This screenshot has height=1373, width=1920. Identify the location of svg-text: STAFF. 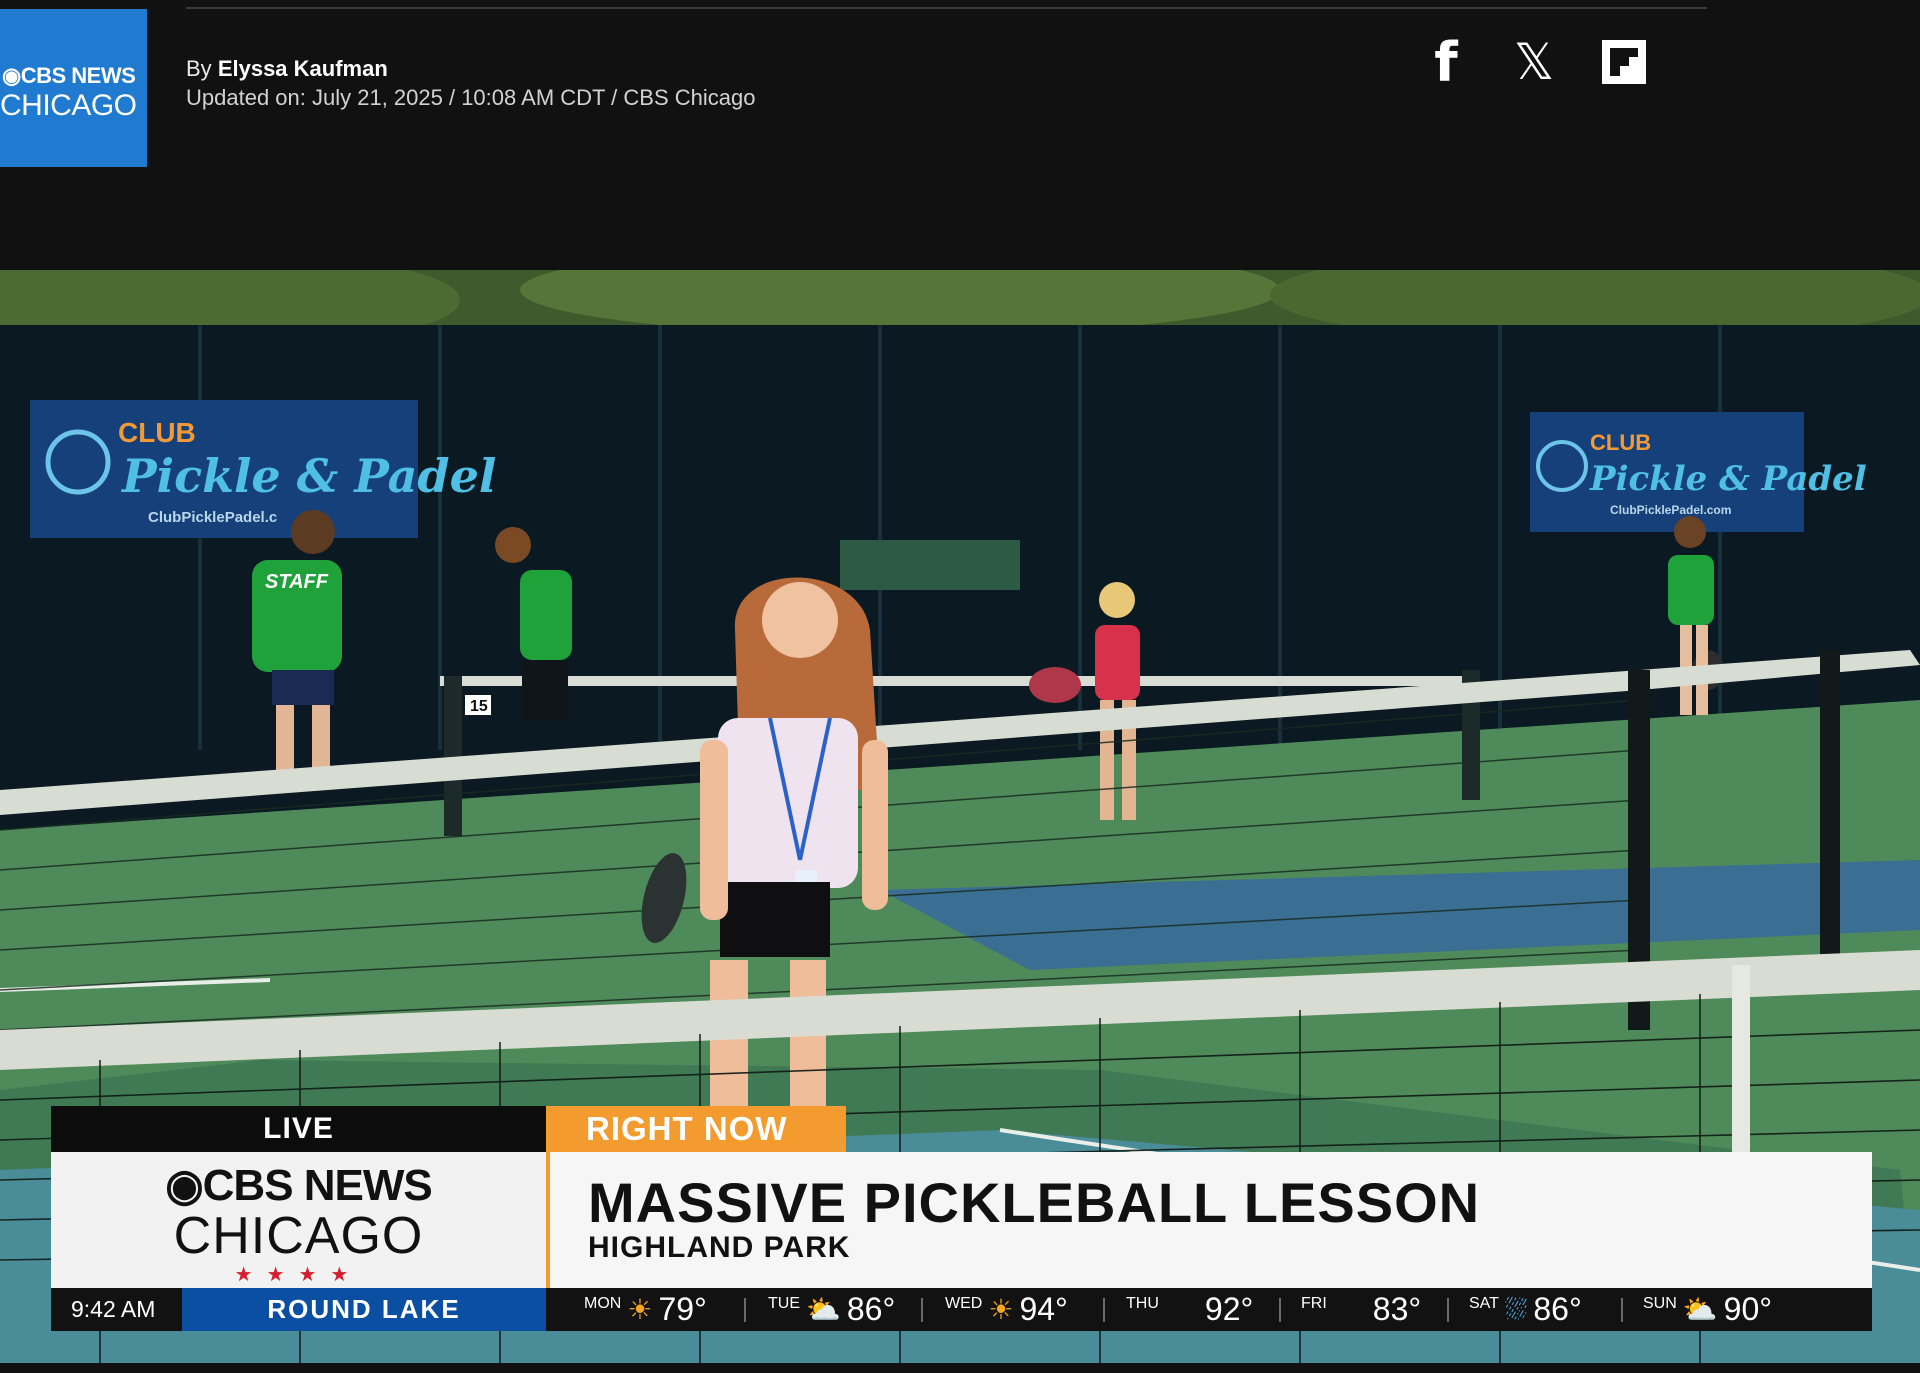
(297, 582).